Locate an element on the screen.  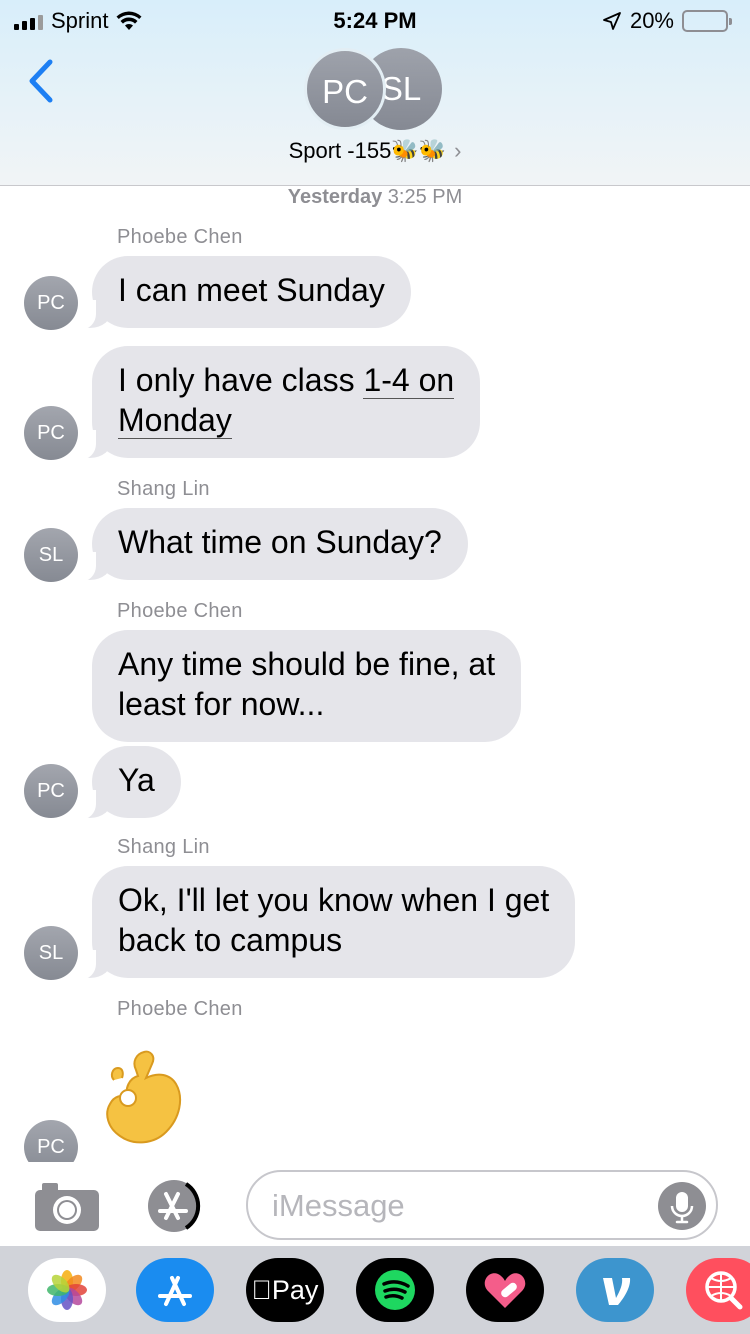
compose-bar is located at coordinates (375, 1204).